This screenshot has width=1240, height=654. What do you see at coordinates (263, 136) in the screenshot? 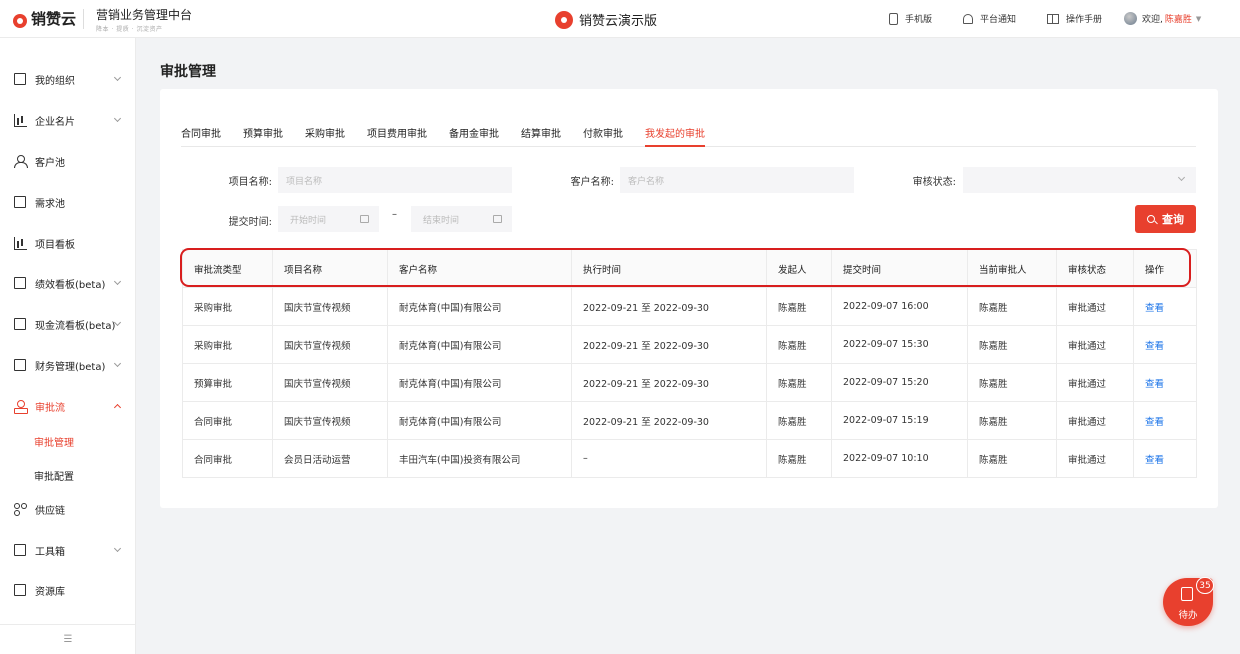
I see `tab-budget: 预算审批` at bounding box center [263, 136].